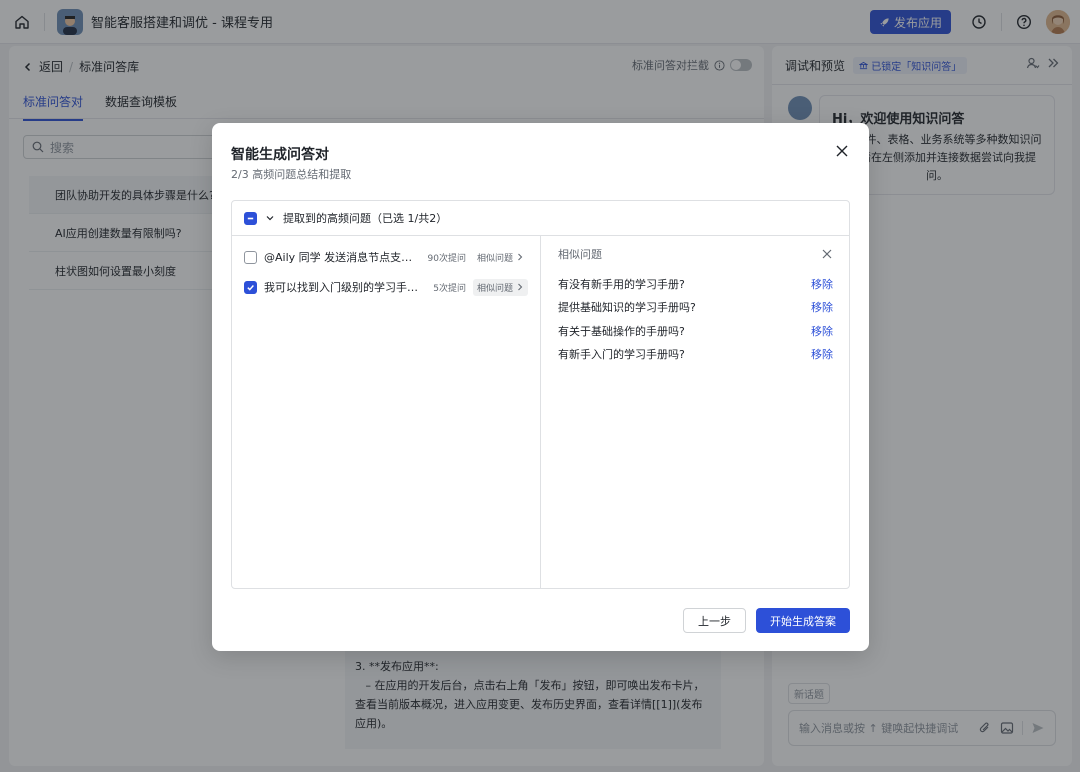 The width and height of the screenshot is (1080, 772). I want to click on similar-item: 有没有新手用的学习手册? 移除, so click(695, 284).